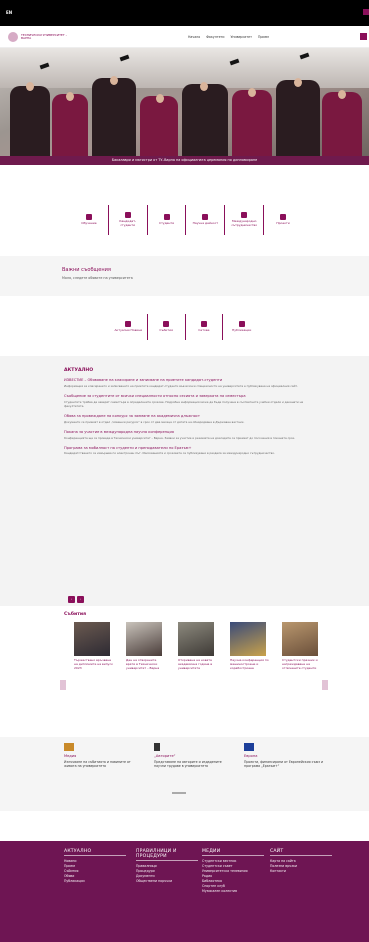 This screenshot has width=369, height=942. Describe the element at coordinates (9, 12) in the screenshot. I see `language-switch: EN` at that location.